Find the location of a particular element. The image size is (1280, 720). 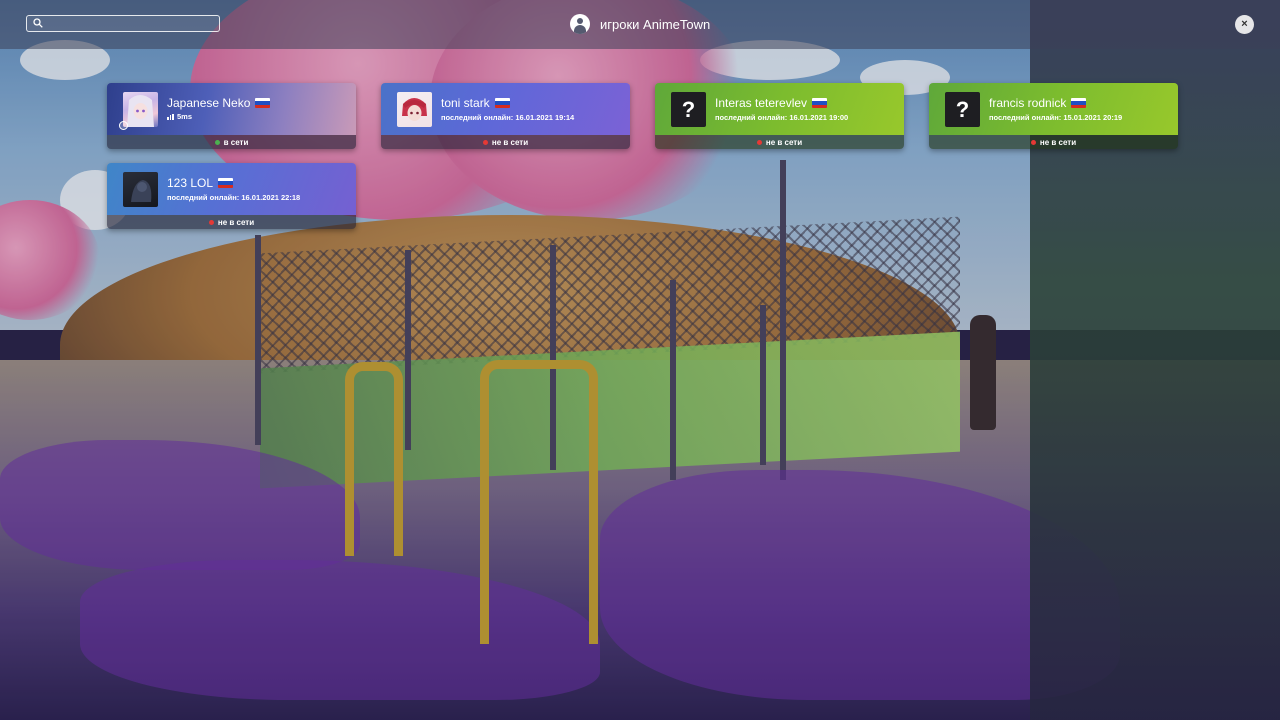

ping-indicator: 5ms is located at coordinates (179, 116).